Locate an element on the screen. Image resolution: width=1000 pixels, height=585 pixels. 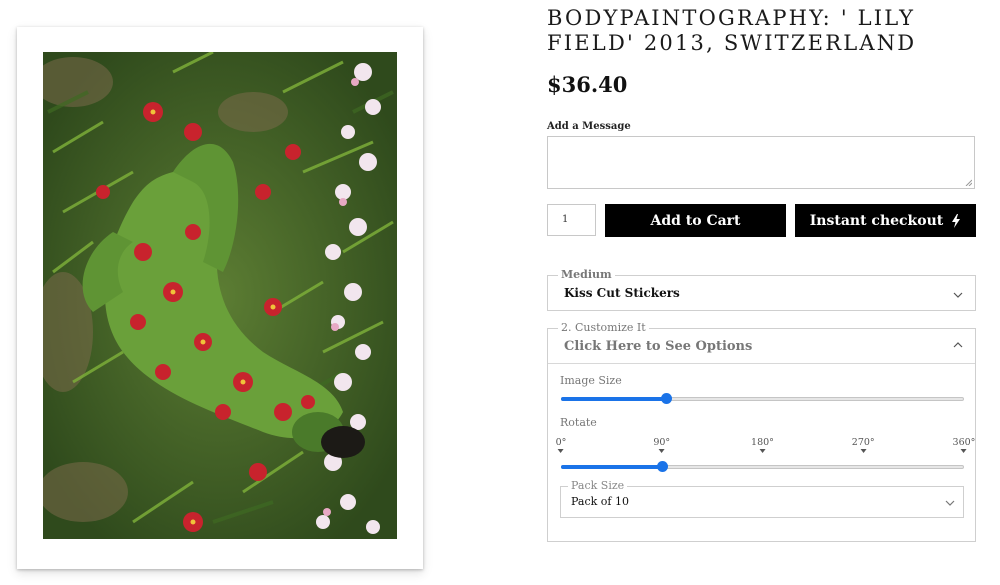
message-label: Add a Message is located at coordinates (589, 126).